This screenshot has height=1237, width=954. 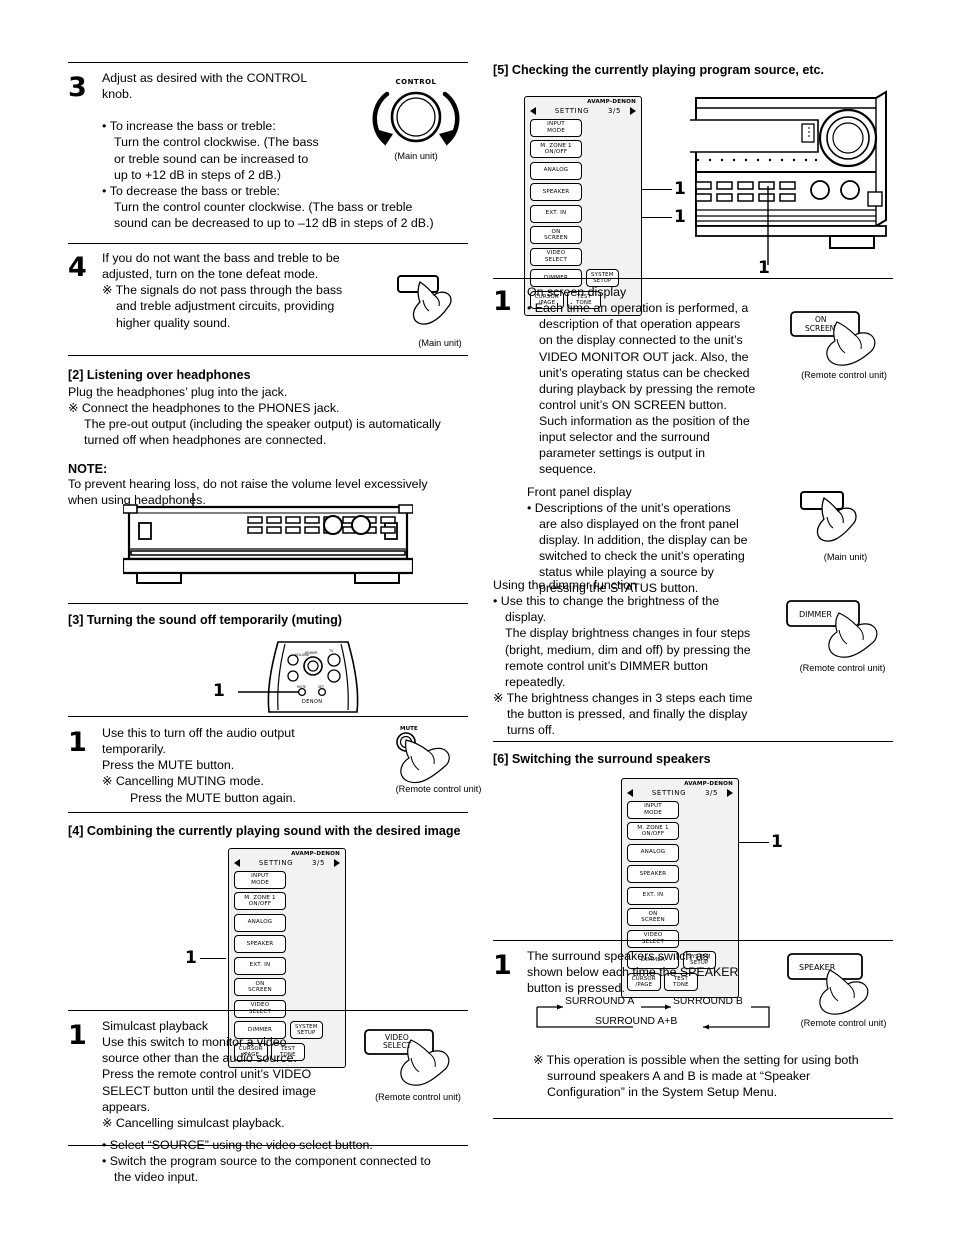 I want to click on section-6: [6] Switching the surround speakers, so click(x=693, y=759).